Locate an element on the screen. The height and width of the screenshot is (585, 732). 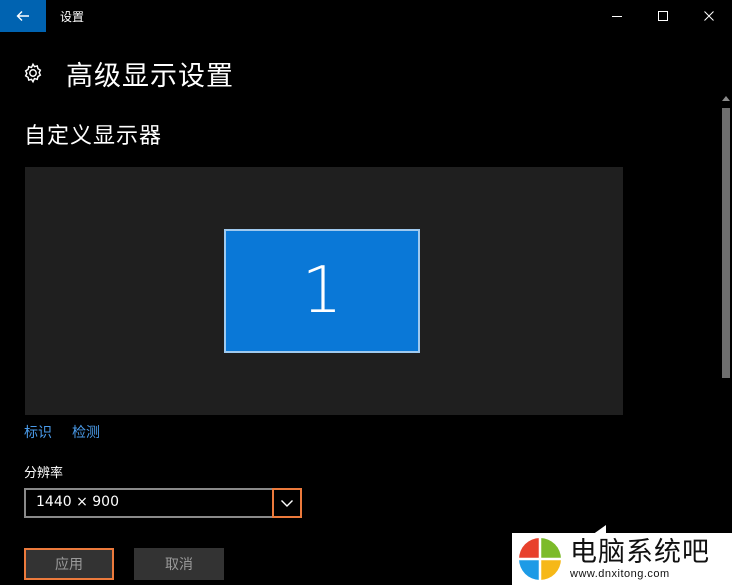
scrollbar-thumb is located at coordinates (726, 243).